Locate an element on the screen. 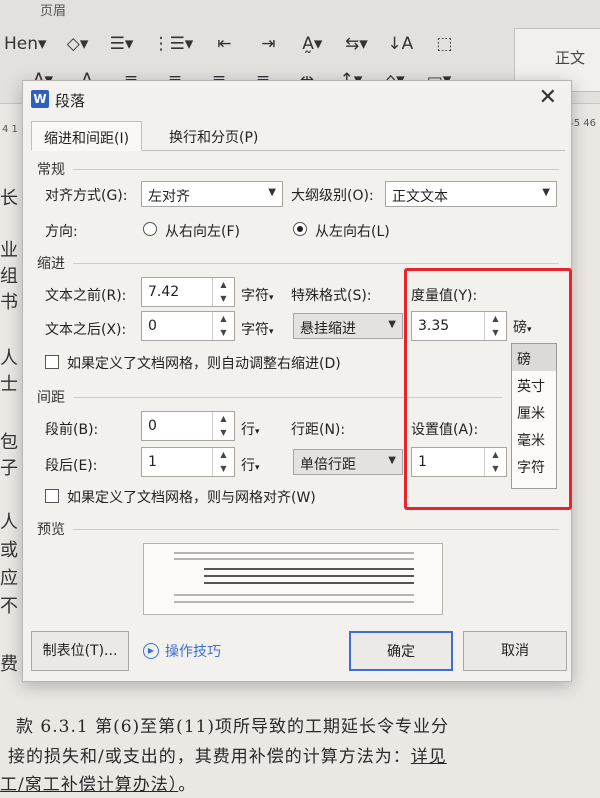 This screenshot has width=600, height=798. indent-after-input: 0 ▲ ▼ is located at coordinates (188, 326).